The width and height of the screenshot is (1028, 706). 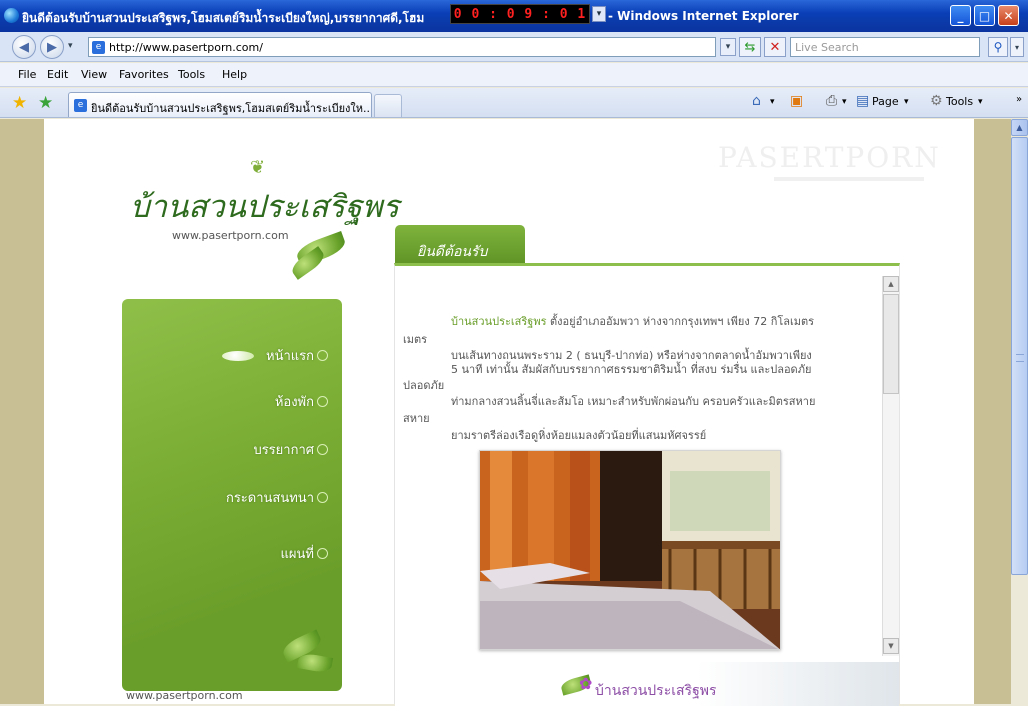 What do you see at coordinates (416, 418) in the screenshot?
I see `content-line-7: สหาย` at bounding box center [416, 418].